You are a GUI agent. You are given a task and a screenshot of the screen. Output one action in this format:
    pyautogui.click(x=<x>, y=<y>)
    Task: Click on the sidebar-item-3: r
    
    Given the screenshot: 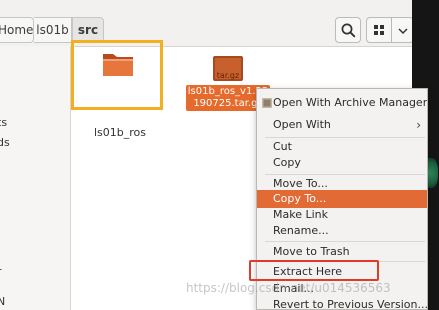 What is the action you would take?
    pyautogui.click(x=1, y=271)
    